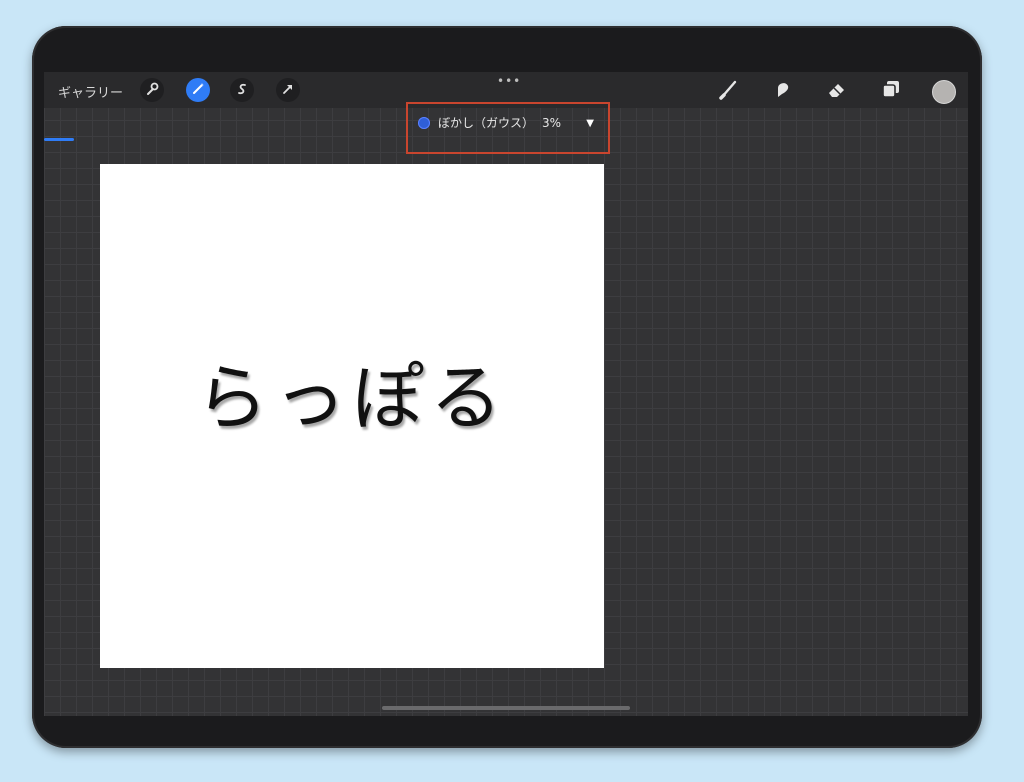  I want to click on selection-icon, so click(242, 90).